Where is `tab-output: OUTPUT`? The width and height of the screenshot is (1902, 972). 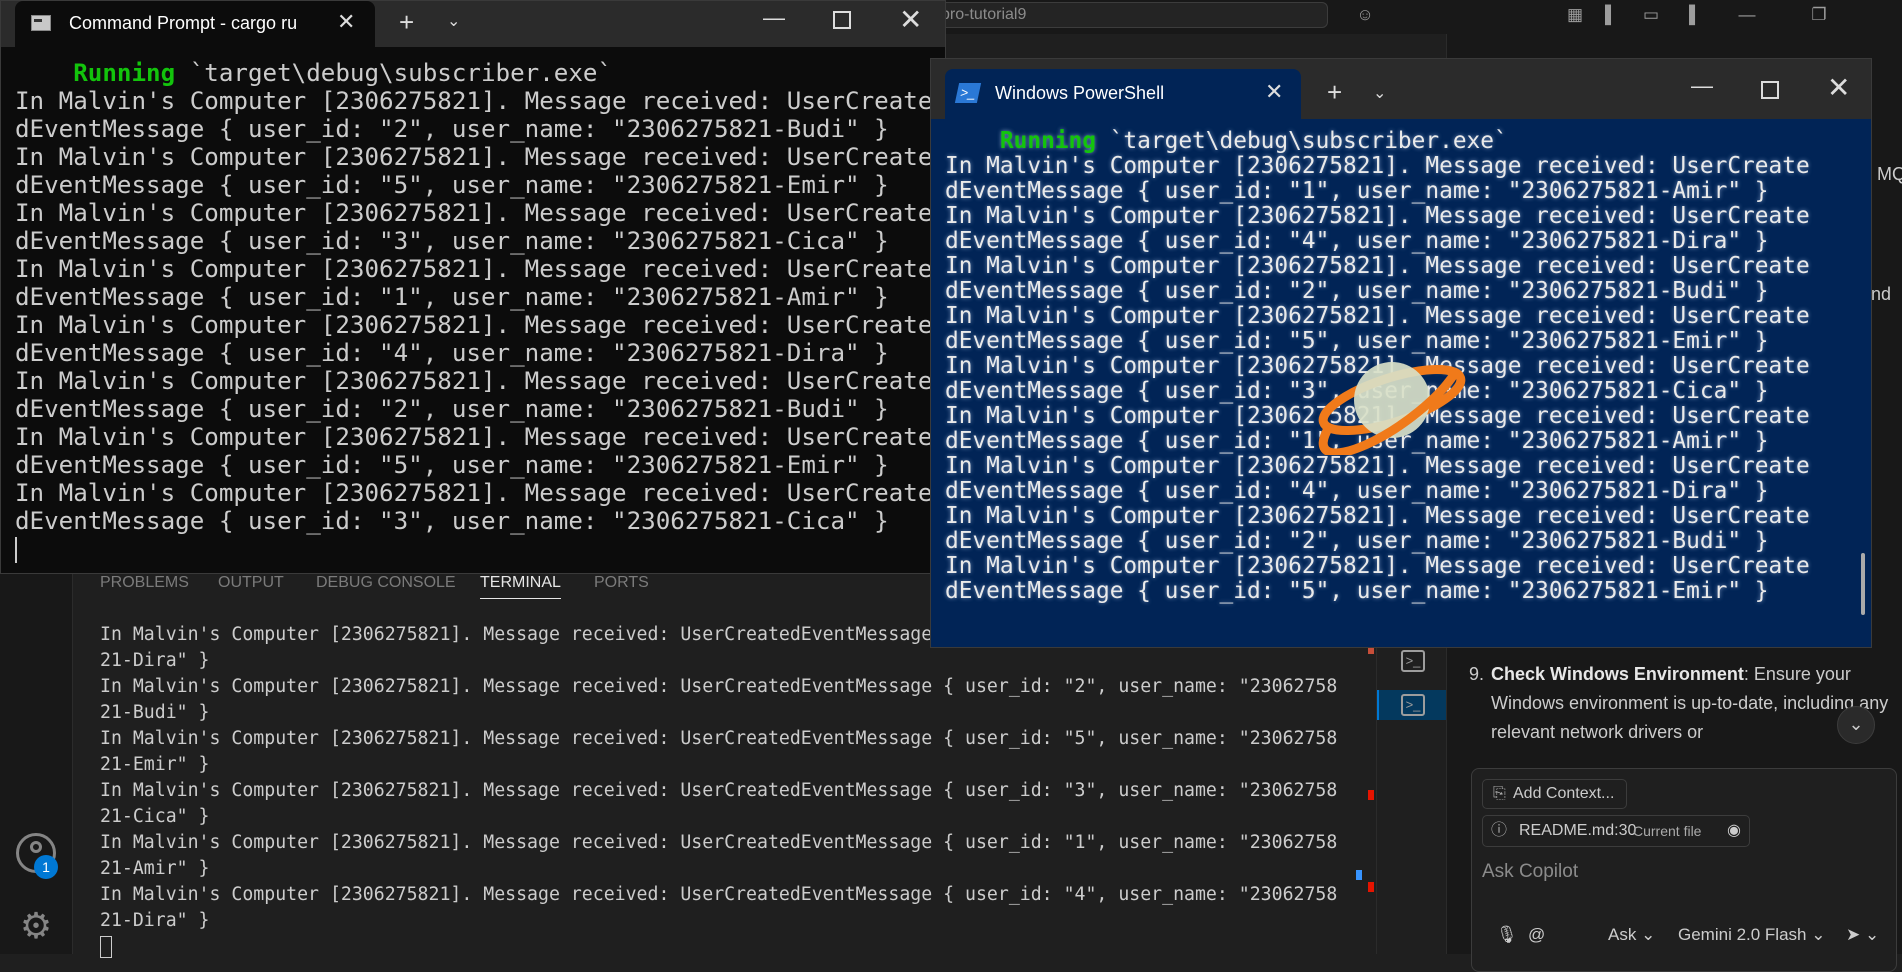 tab-output: OUTPUT is located at coordinates (251, 583).